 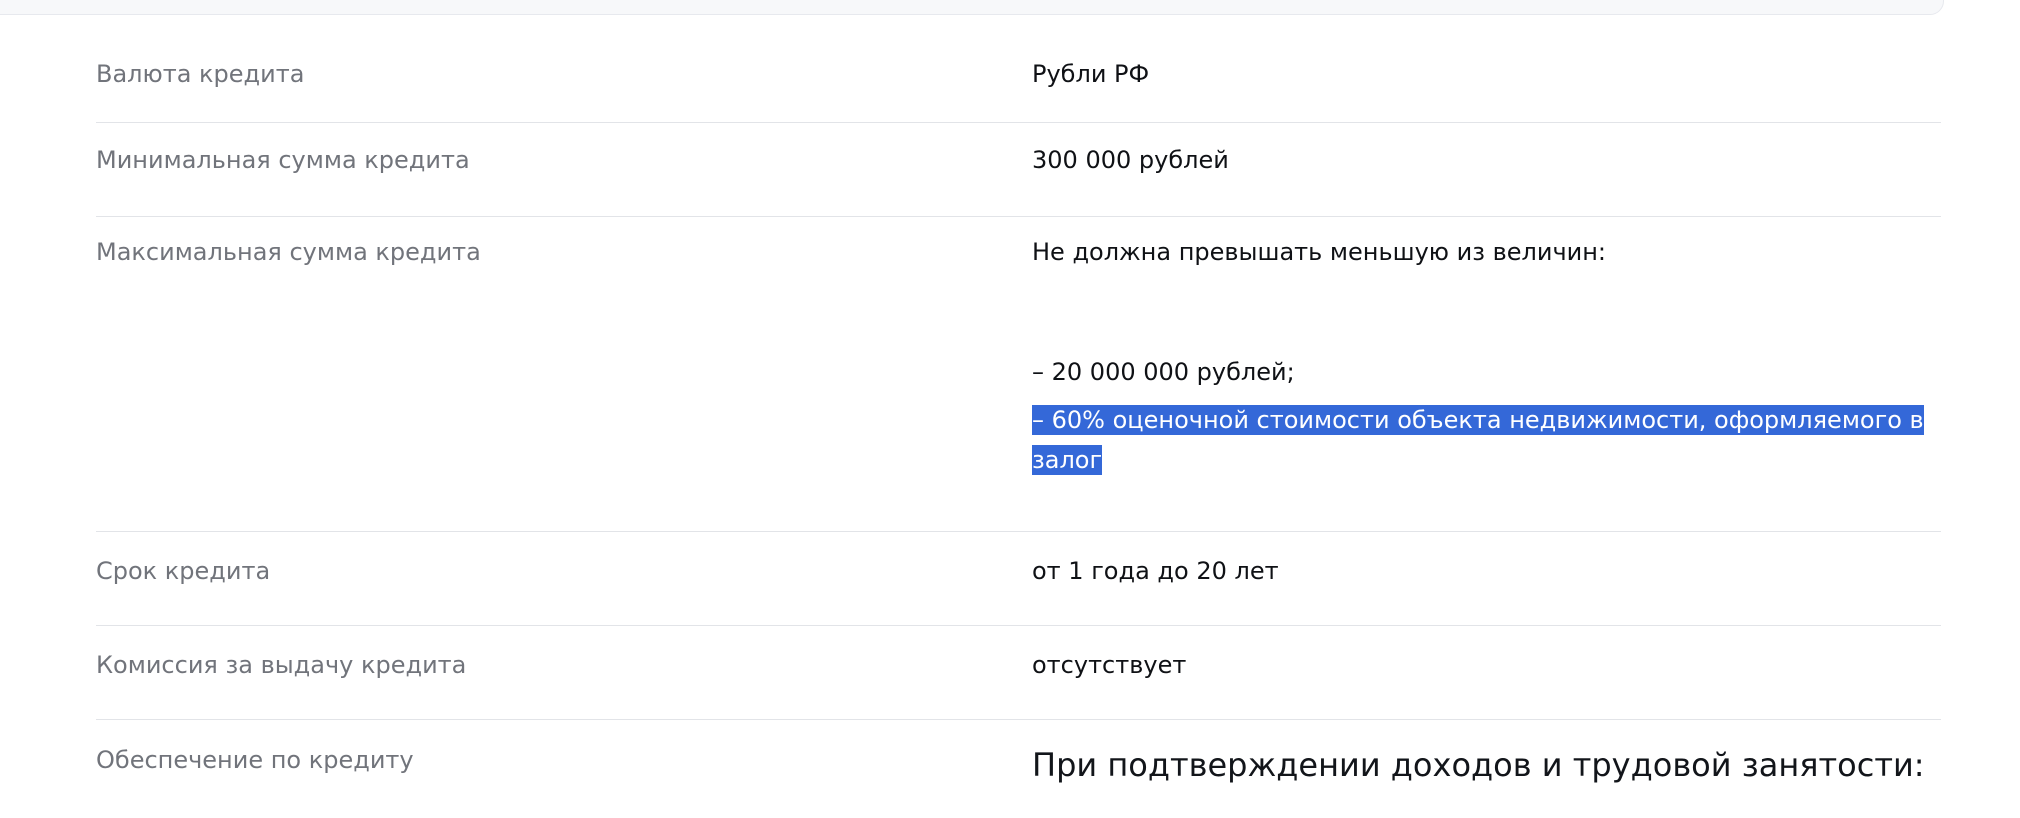 I want to click on row-label-term: Срок кредита, so click(x=183, y=571).